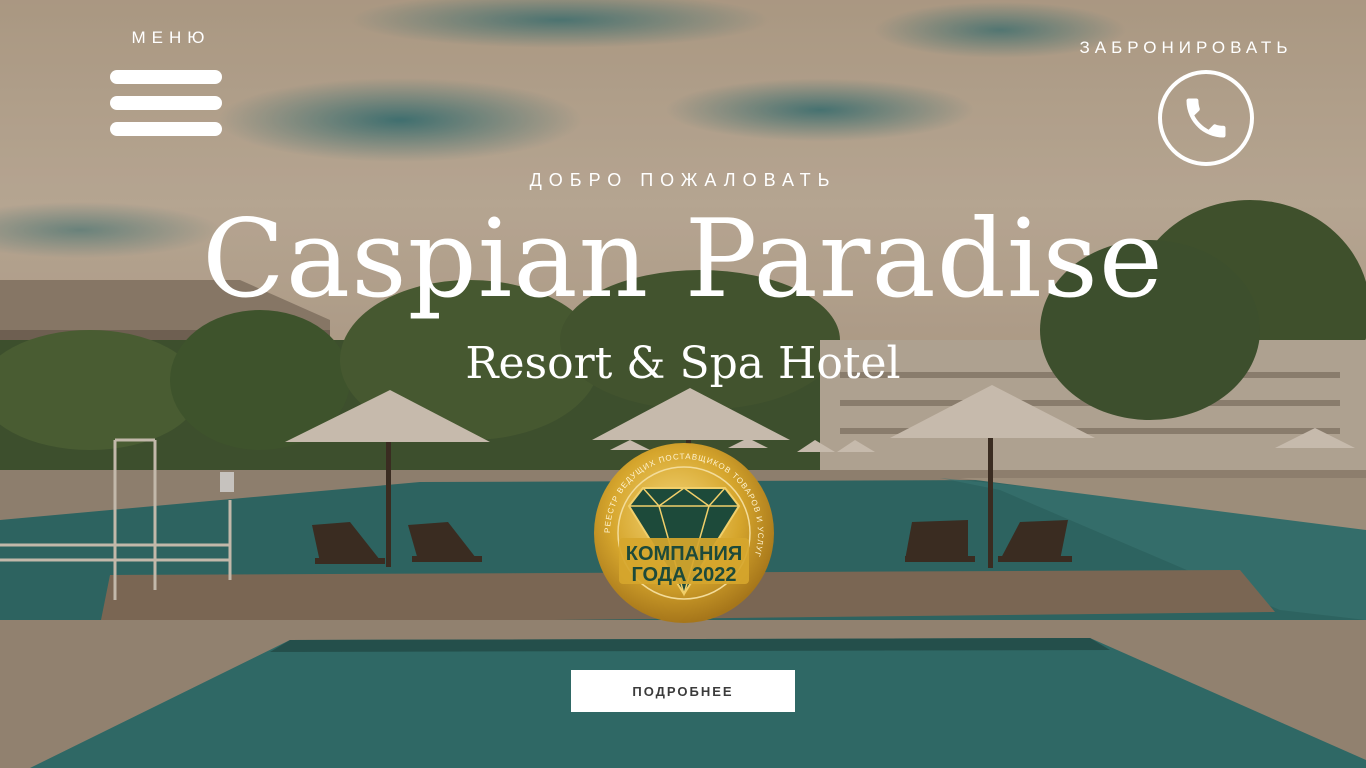  I want to click on phone-button, so click(1206, 118).